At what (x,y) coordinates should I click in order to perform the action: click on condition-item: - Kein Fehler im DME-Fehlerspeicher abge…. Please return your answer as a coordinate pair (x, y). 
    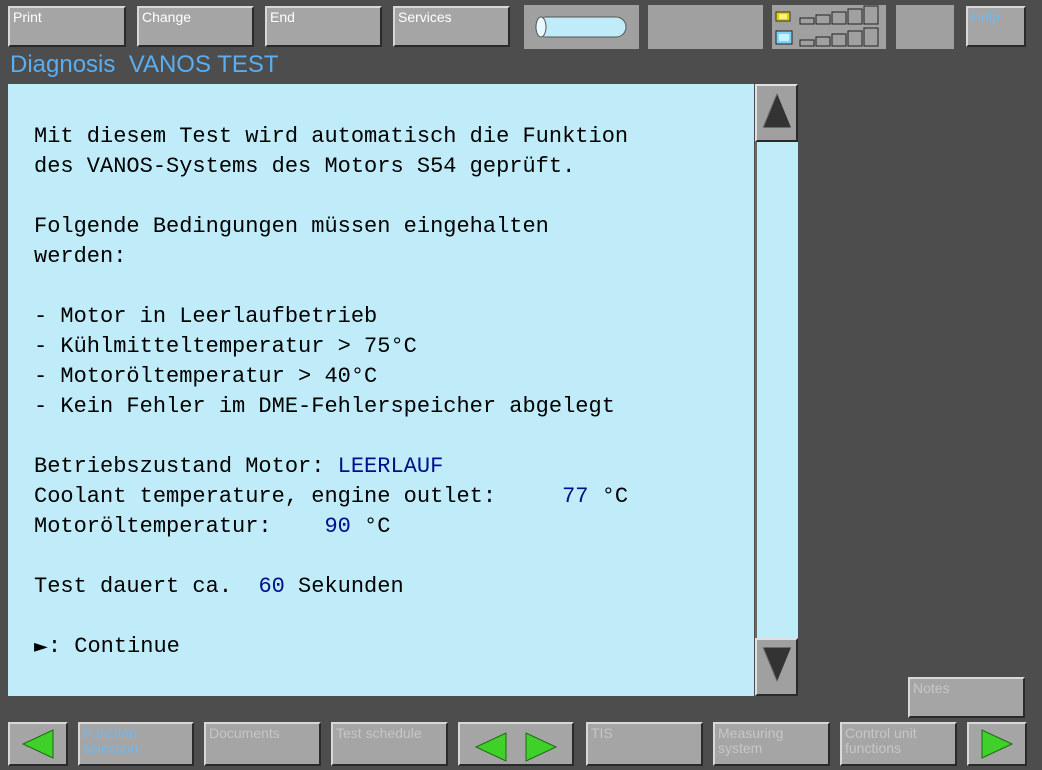
    Looking at the image, I should click on (324, 406).